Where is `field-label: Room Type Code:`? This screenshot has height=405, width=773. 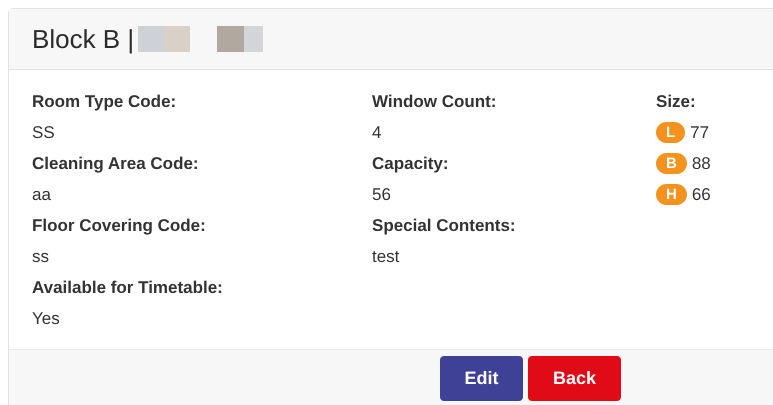 field-label: Room Type Code: is located at coordinates (104, 102).